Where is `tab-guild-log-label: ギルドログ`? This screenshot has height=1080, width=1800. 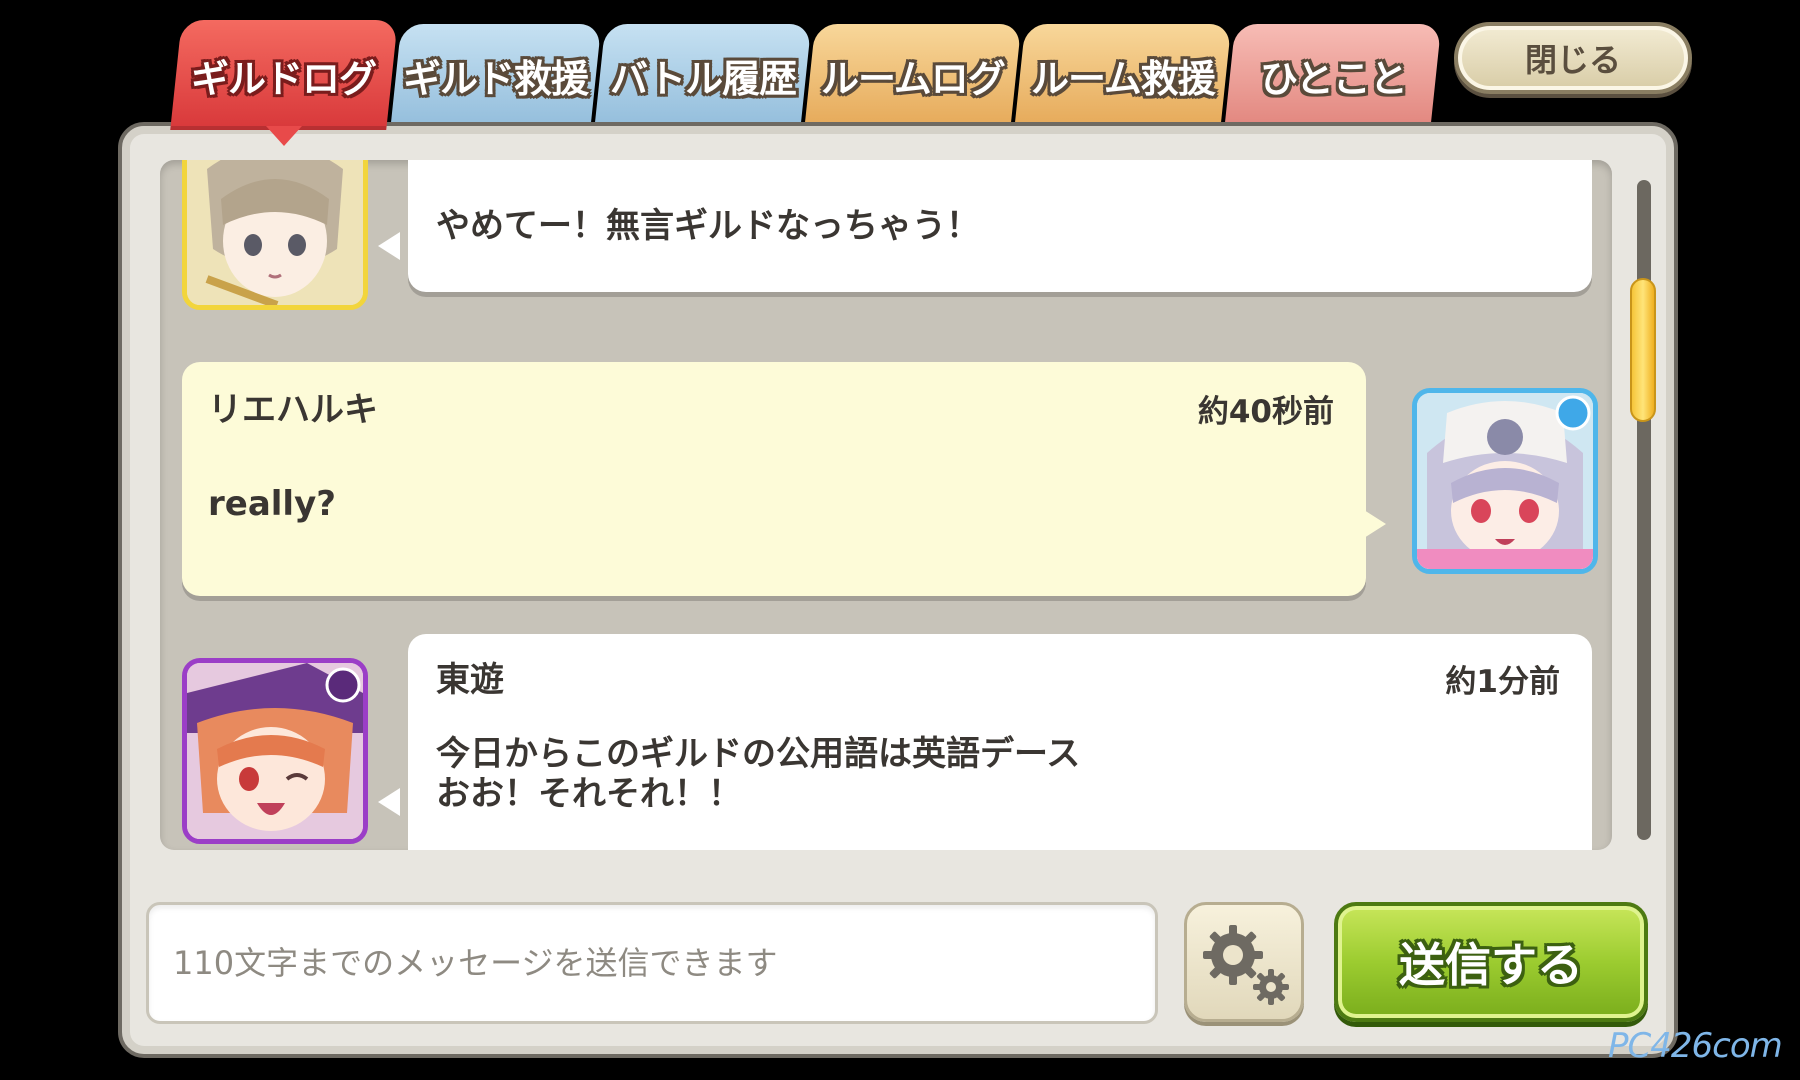 tab-guild-log-label: ギルドログ is located at coordinates (284, 78).